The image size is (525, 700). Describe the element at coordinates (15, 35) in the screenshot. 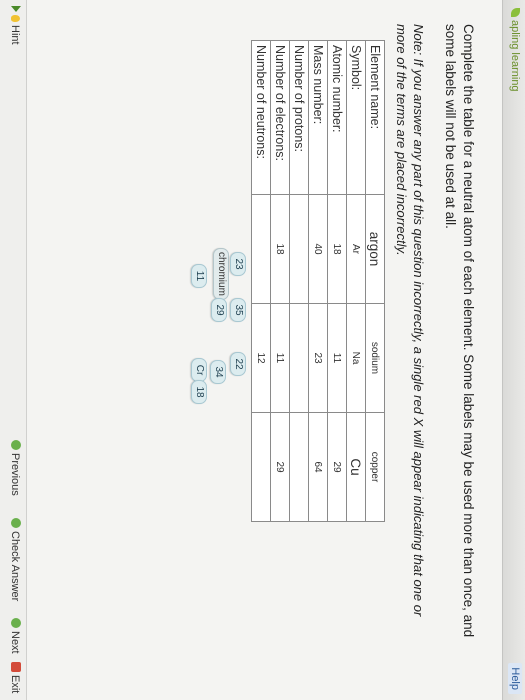

I see `hint-label: Hint` at that location.